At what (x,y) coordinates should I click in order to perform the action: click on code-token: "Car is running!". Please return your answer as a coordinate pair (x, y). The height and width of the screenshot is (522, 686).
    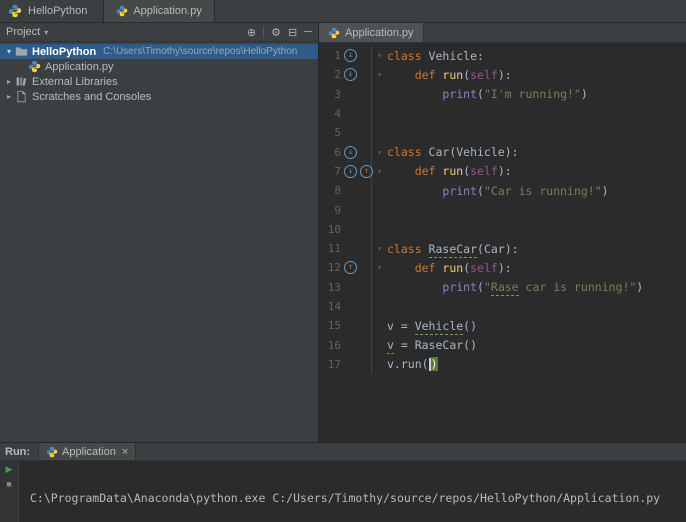
    Looking at the image, I should click on (542, 190).